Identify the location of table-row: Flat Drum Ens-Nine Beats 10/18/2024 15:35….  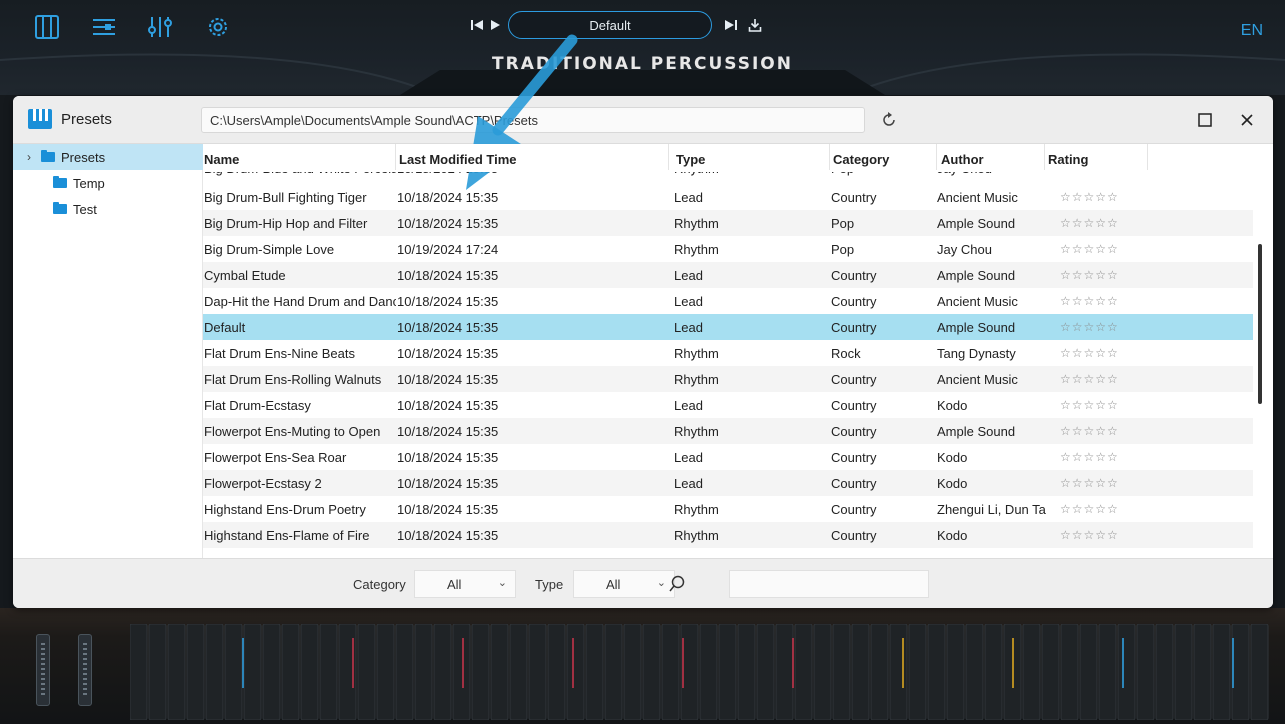
(728, 353).